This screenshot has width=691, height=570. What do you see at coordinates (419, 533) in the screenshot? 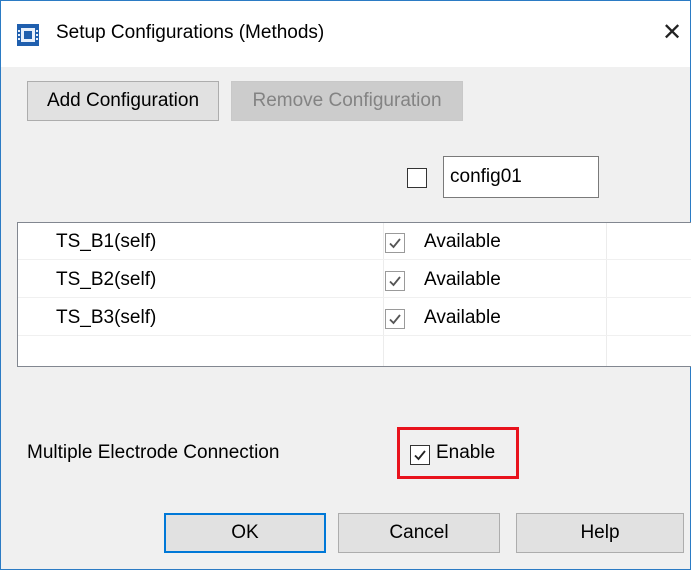
I see `cancel-button: Cancel` at bounding box center [419, 533].